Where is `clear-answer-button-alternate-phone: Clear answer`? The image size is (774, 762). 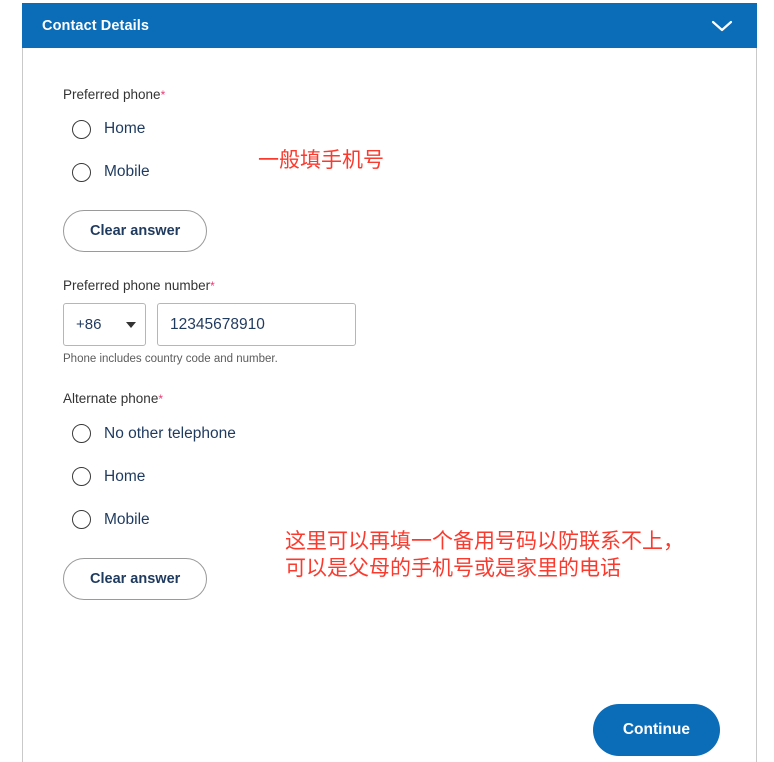 clear-answer-button-alternate-phone: Clear answer is located at coordinates (135, 578).